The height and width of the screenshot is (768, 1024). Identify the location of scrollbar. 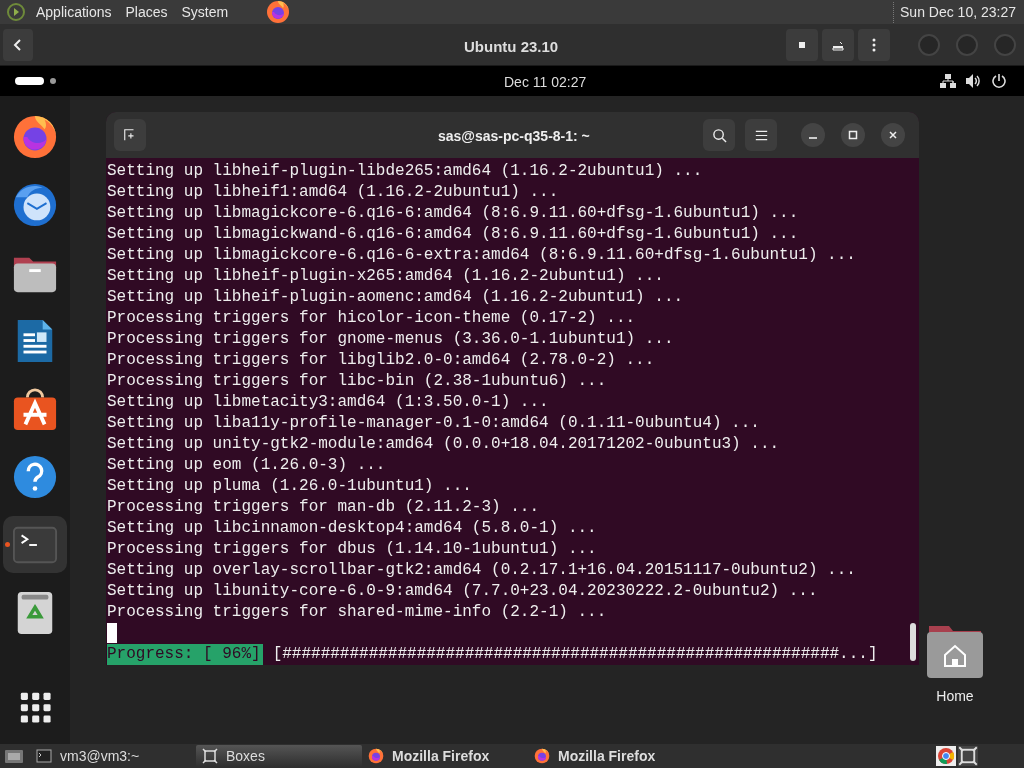
(913, 642).